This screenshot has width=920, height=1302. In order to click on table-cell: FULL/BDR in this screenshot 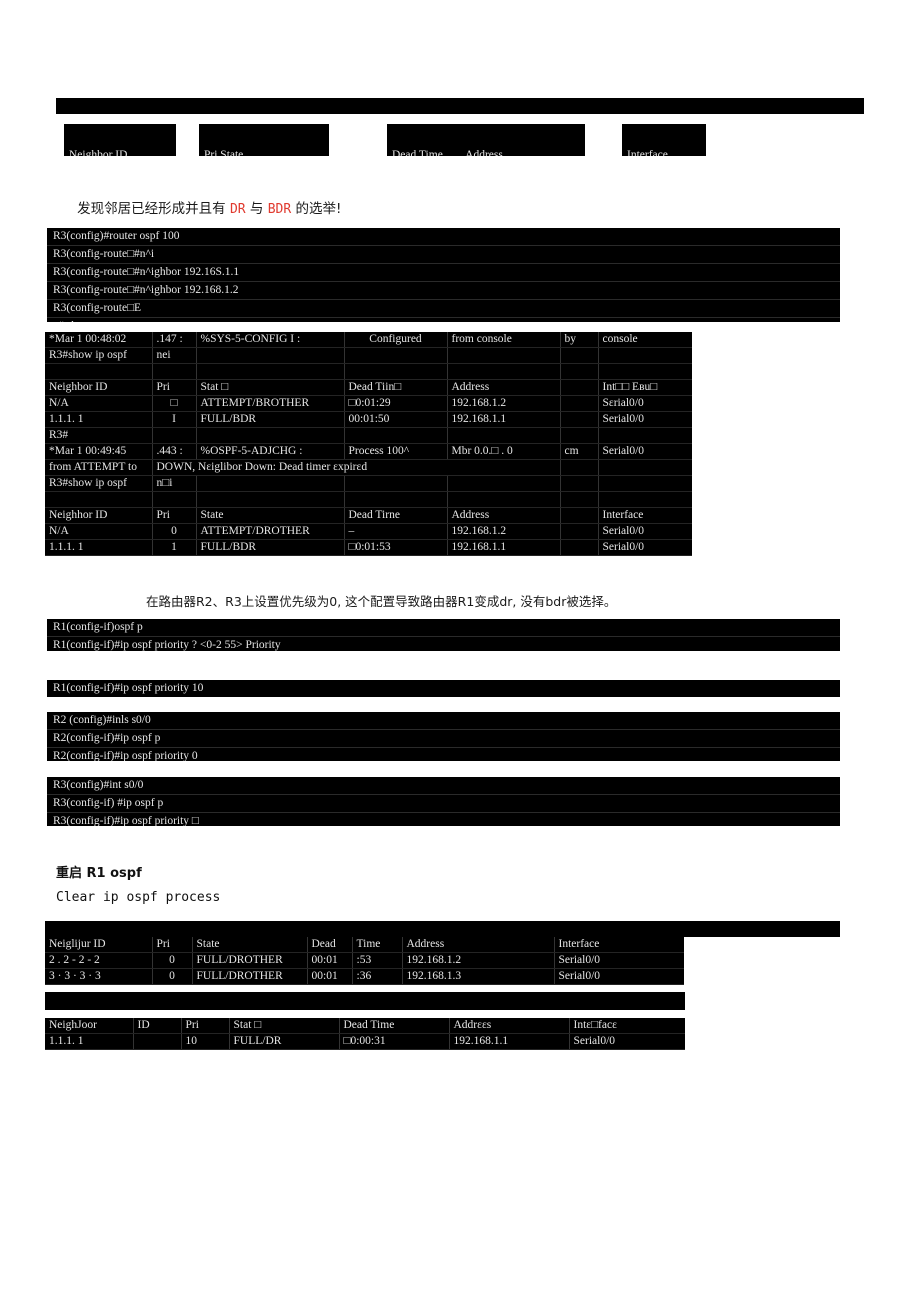, I will do `click(270, 547)`.